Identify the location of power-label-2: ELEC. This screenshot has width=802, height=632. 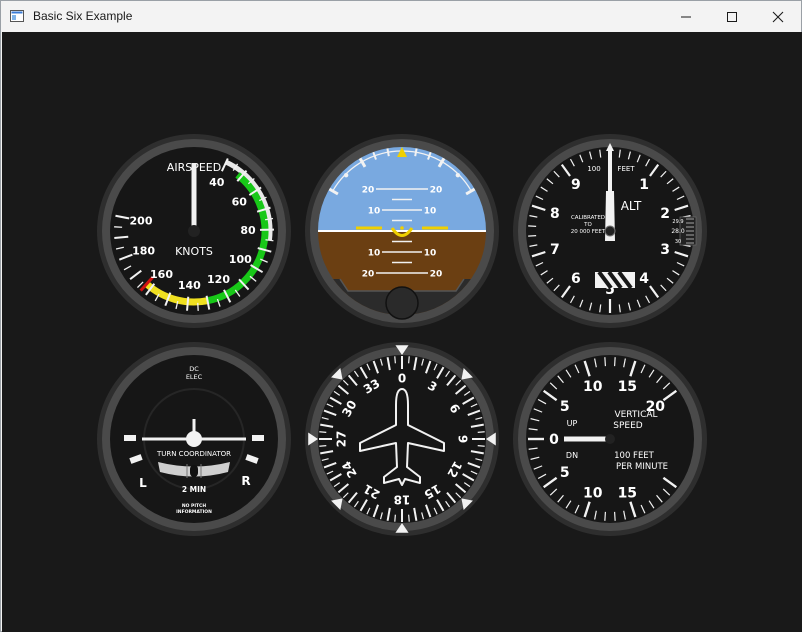
(194, 377).